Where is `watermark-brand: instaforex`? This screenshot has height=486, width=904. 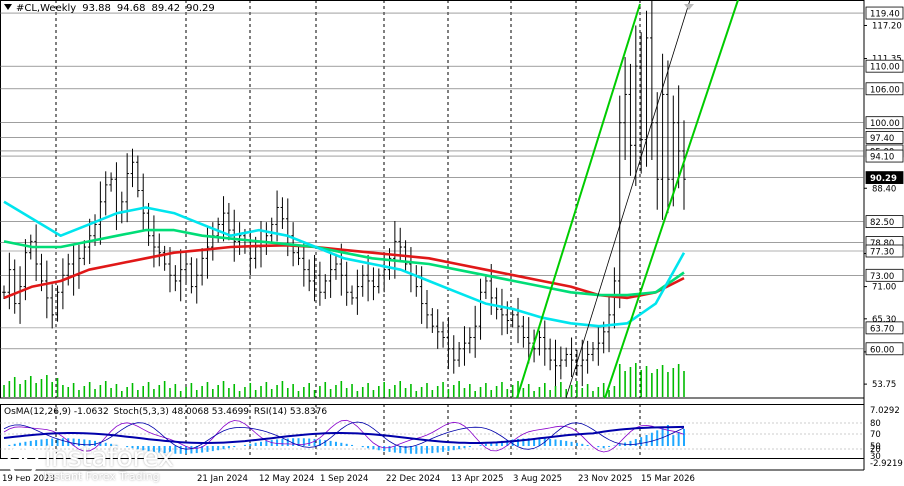
watermark-brand: instaforex is located at coordinates (109, 457).